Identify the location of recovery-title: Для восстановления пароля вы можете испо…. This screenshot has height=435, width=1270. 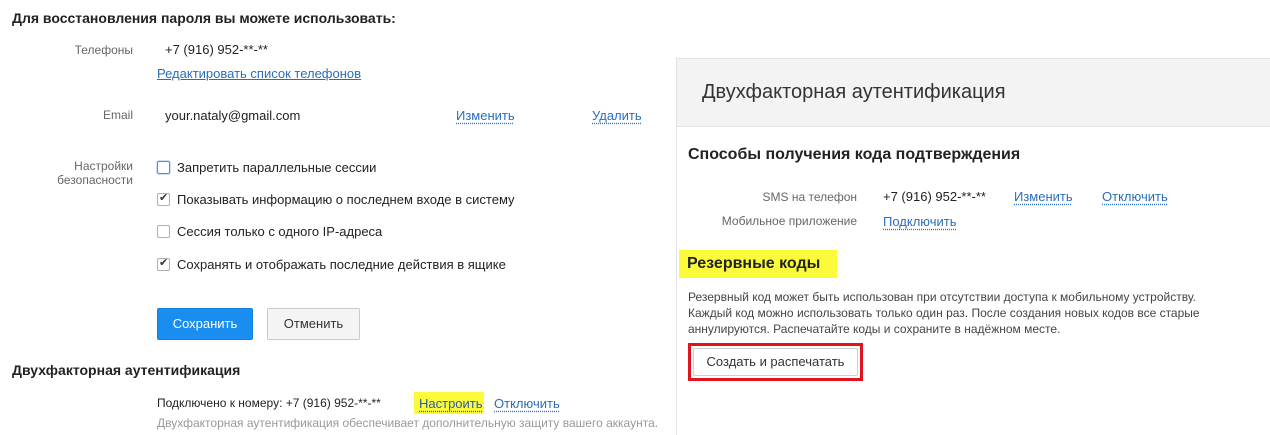
(204, 18).